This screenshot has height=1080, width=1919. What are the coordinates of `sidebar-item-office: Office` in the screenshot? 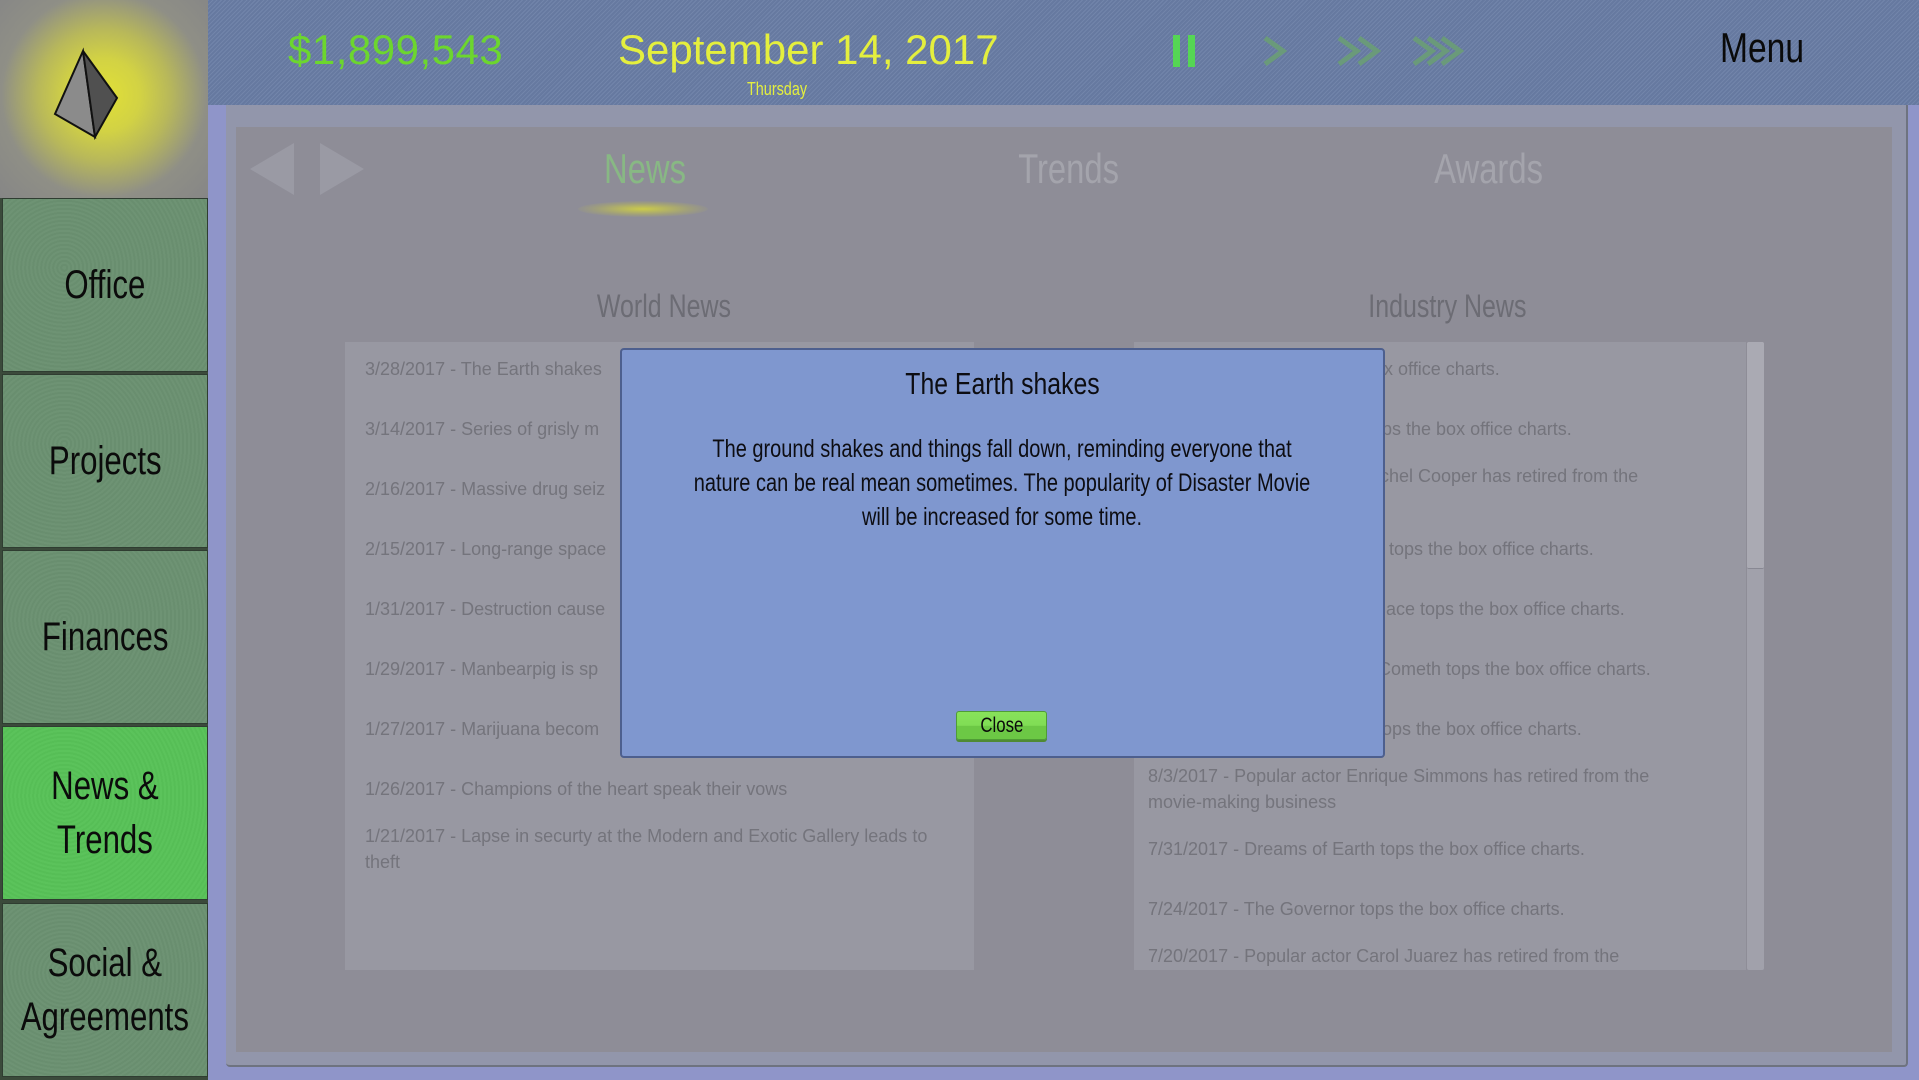 It's located at (105, 285).